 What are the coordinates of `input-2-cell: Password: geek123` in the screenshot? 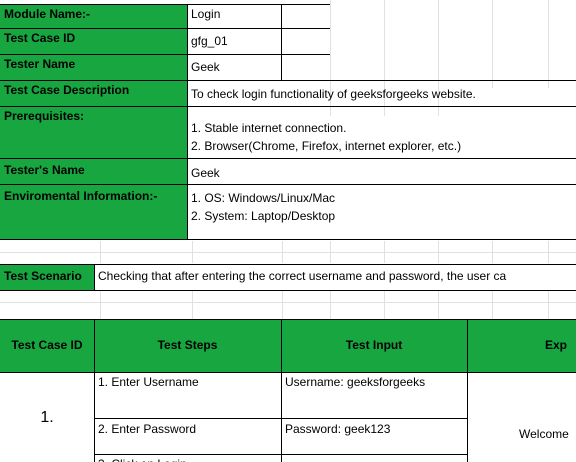 It's located at (374, 436).